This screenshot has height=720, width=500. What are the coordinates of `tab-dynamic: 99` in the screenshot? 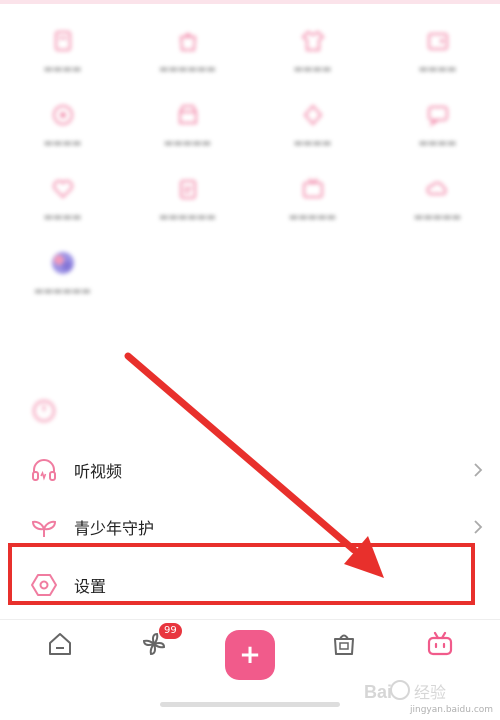 It's located at (154, 643).